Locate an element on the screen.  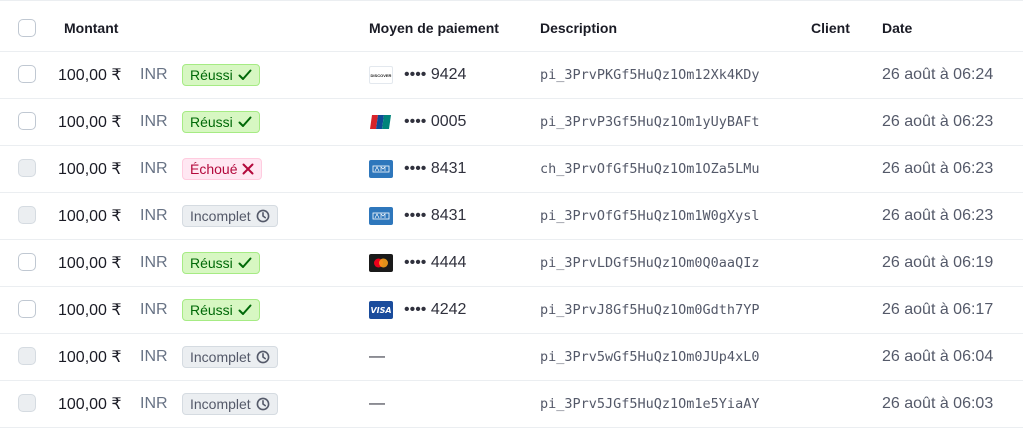
payment-method: VISA •••• 4242 is located at coordinates (417, 310).